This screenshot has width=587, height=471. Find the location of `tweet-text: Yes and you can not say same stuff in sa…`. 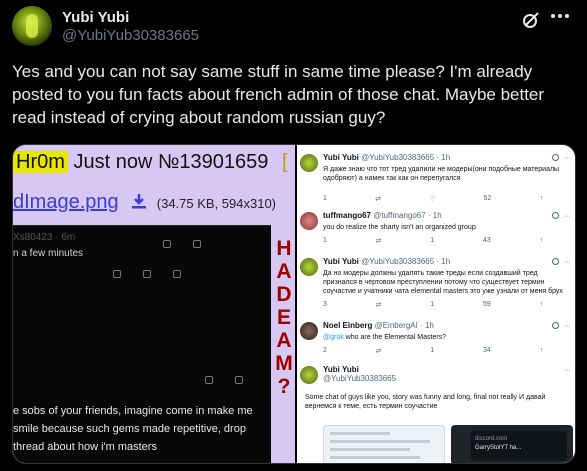

tweet-text: Yes and you can not say same stuff in sa… is located at coordinates (278, 94).